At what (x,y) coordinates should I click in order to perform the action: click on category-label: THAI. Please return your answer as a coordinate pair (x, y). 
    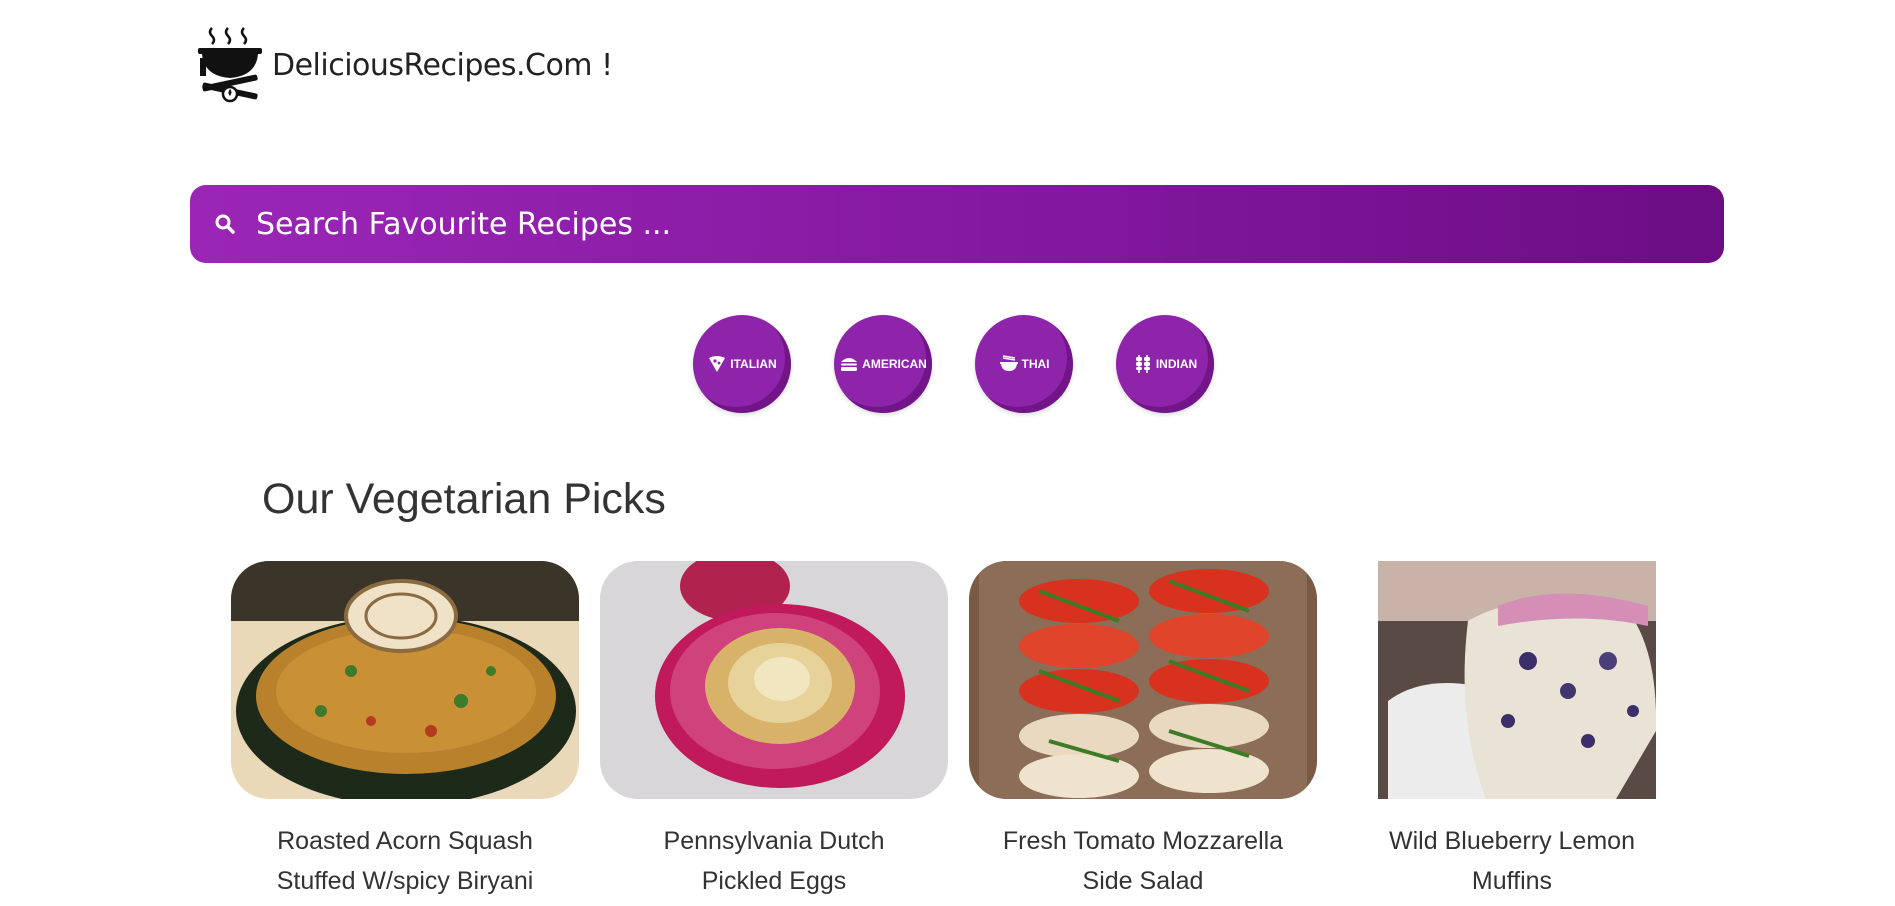
    Looking at the image, I should click on (1035, 364).